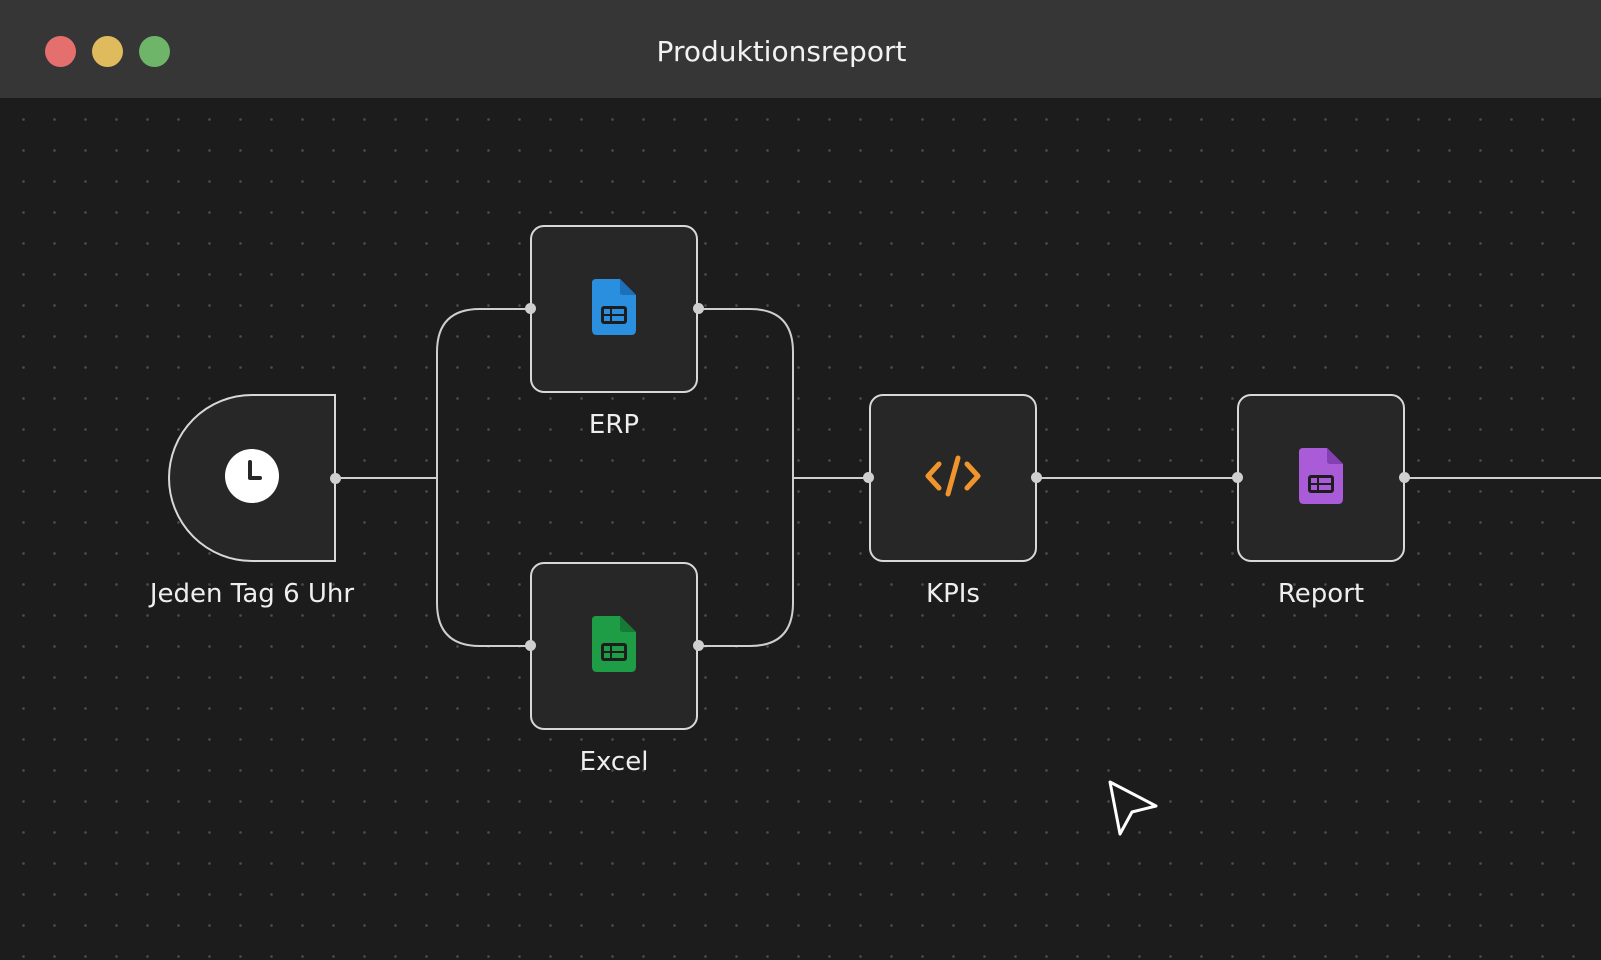 The height and width of the screenshot is (960, 1601). What do you see at coordinates (868, 477) in the screenshot?
I see `kpis-input-port` at bounding box center [868, 477].